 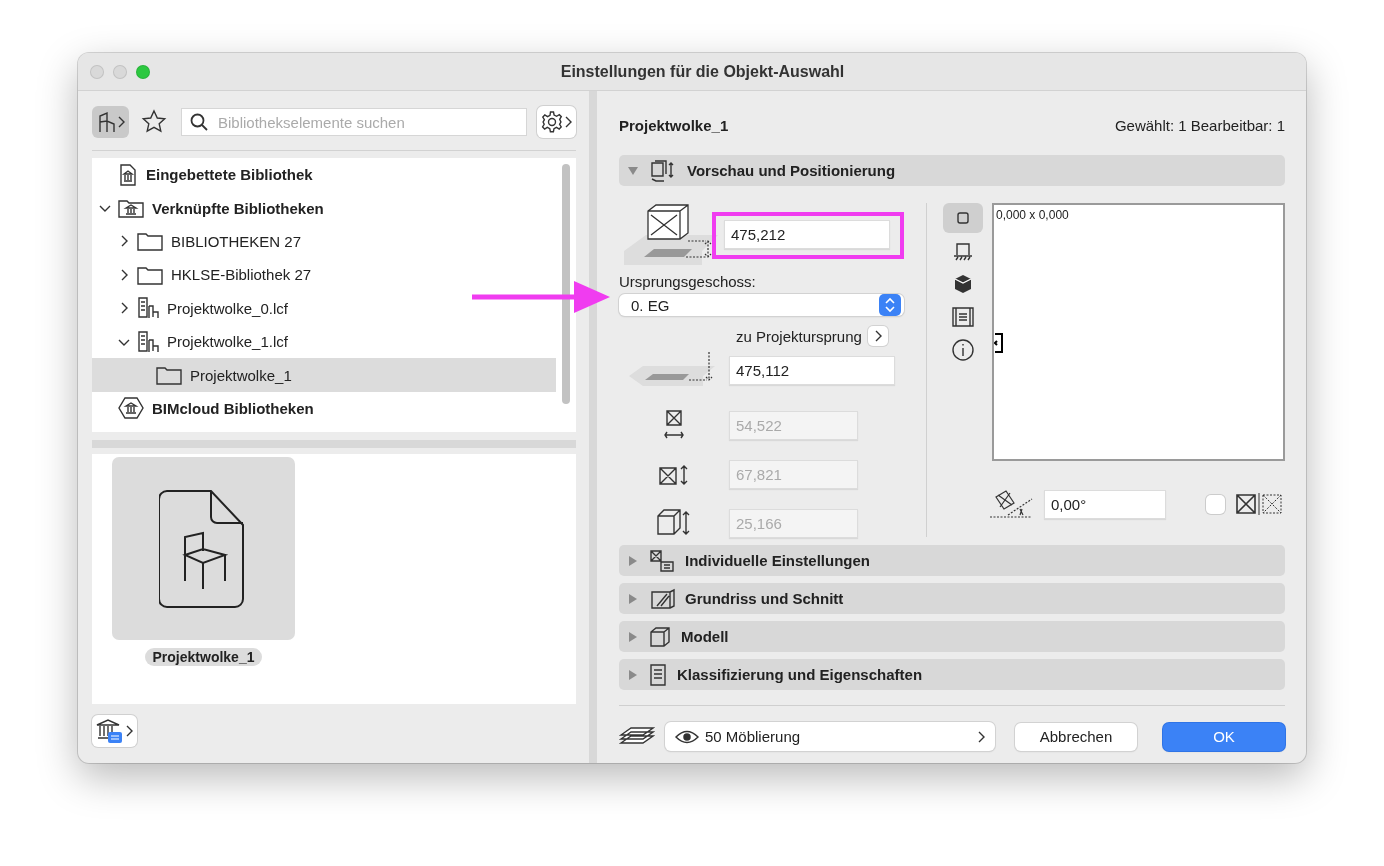 I want to click on selection-count: Gewählt: 1 Bearbeitbar: 1, so click(x=1199, y=125).